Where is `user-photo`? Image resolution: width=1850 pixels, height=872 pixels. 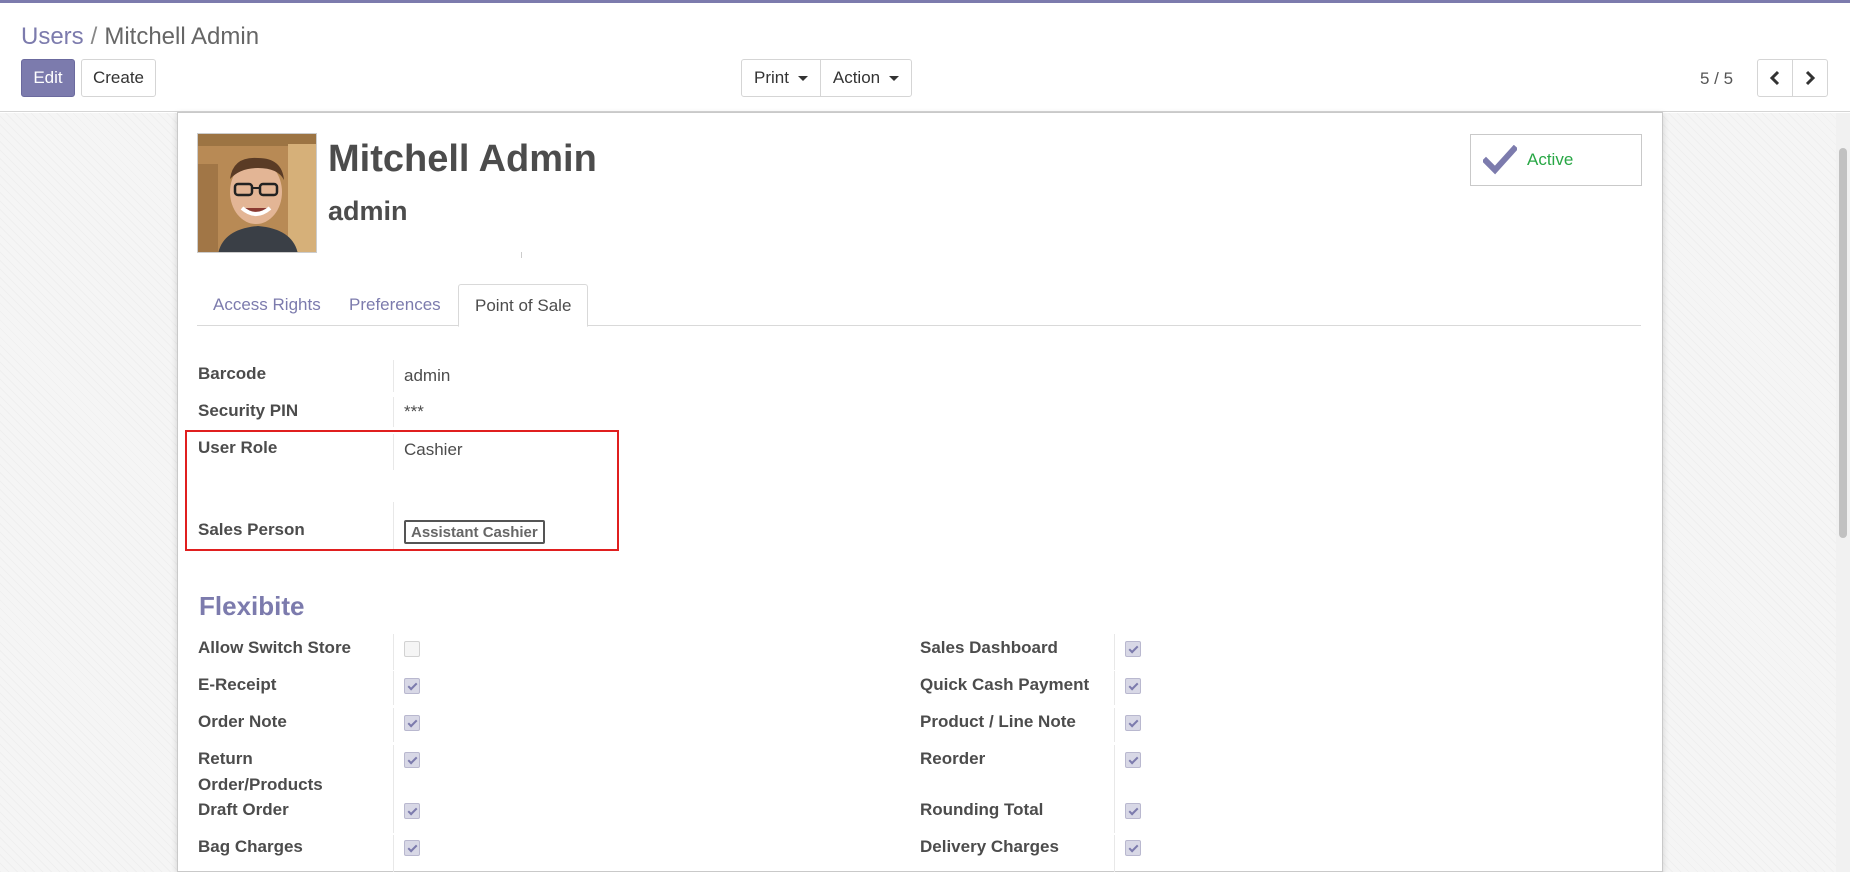 user-photo is located at coordinates (257, 193).